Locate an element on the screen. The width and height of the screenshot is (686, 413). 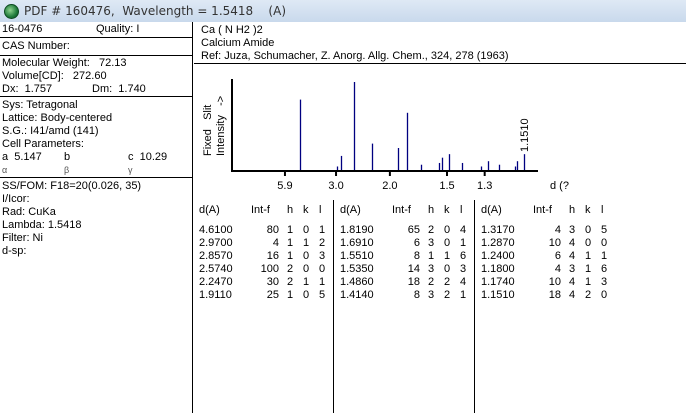
table-row: 2.5740 100 2 0 0 is located at coordinates (269, 269).